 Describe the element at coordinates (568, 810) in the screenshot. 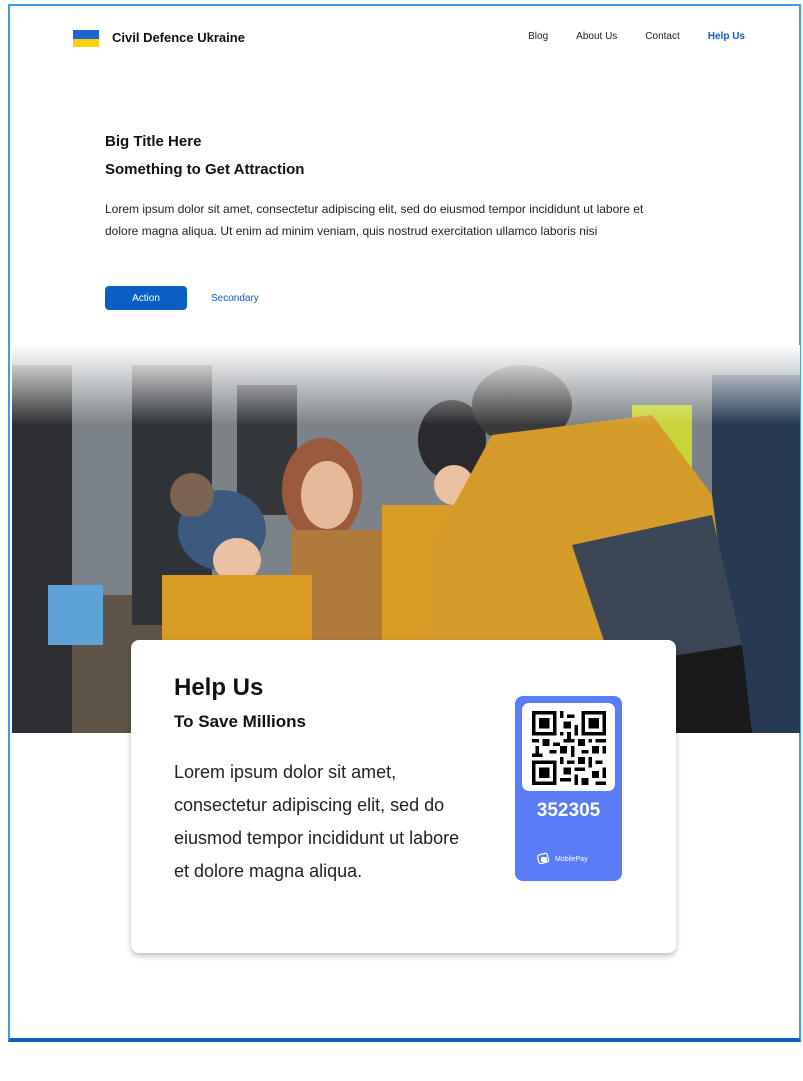

I see `payment-code: 352305` at that location.